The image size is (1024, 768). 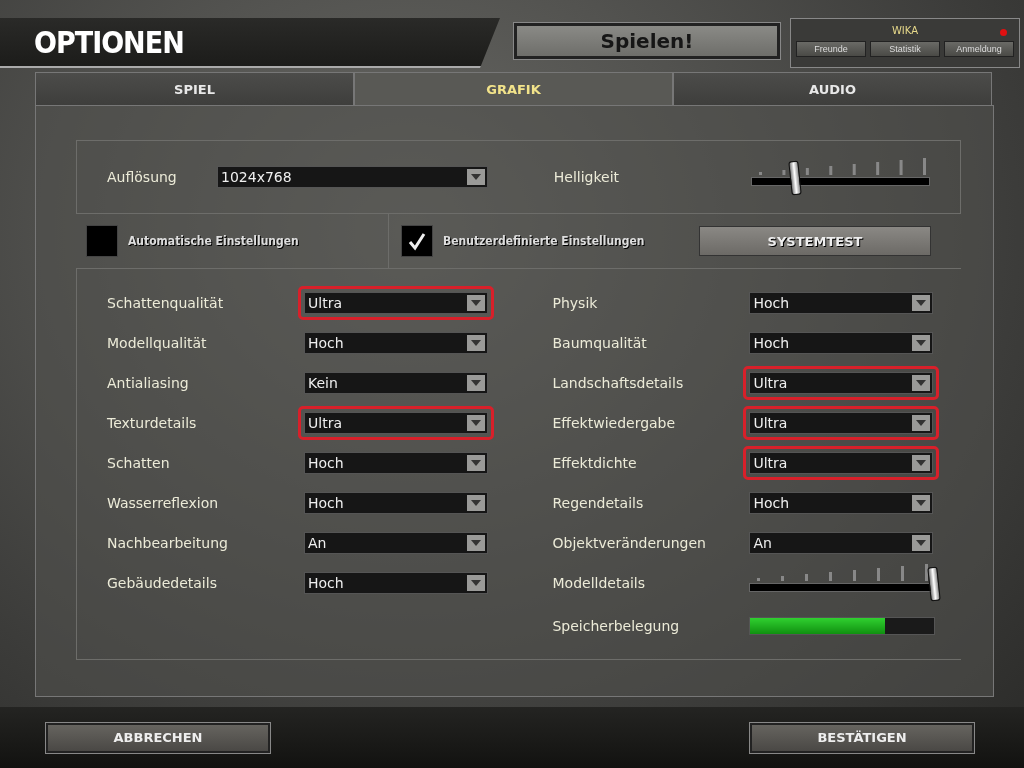 What do you see at coordinates (213, 241) in the screenshot?
I see `checkbox-label: Automatische Einstellungen` at bounding box center [213, 241].